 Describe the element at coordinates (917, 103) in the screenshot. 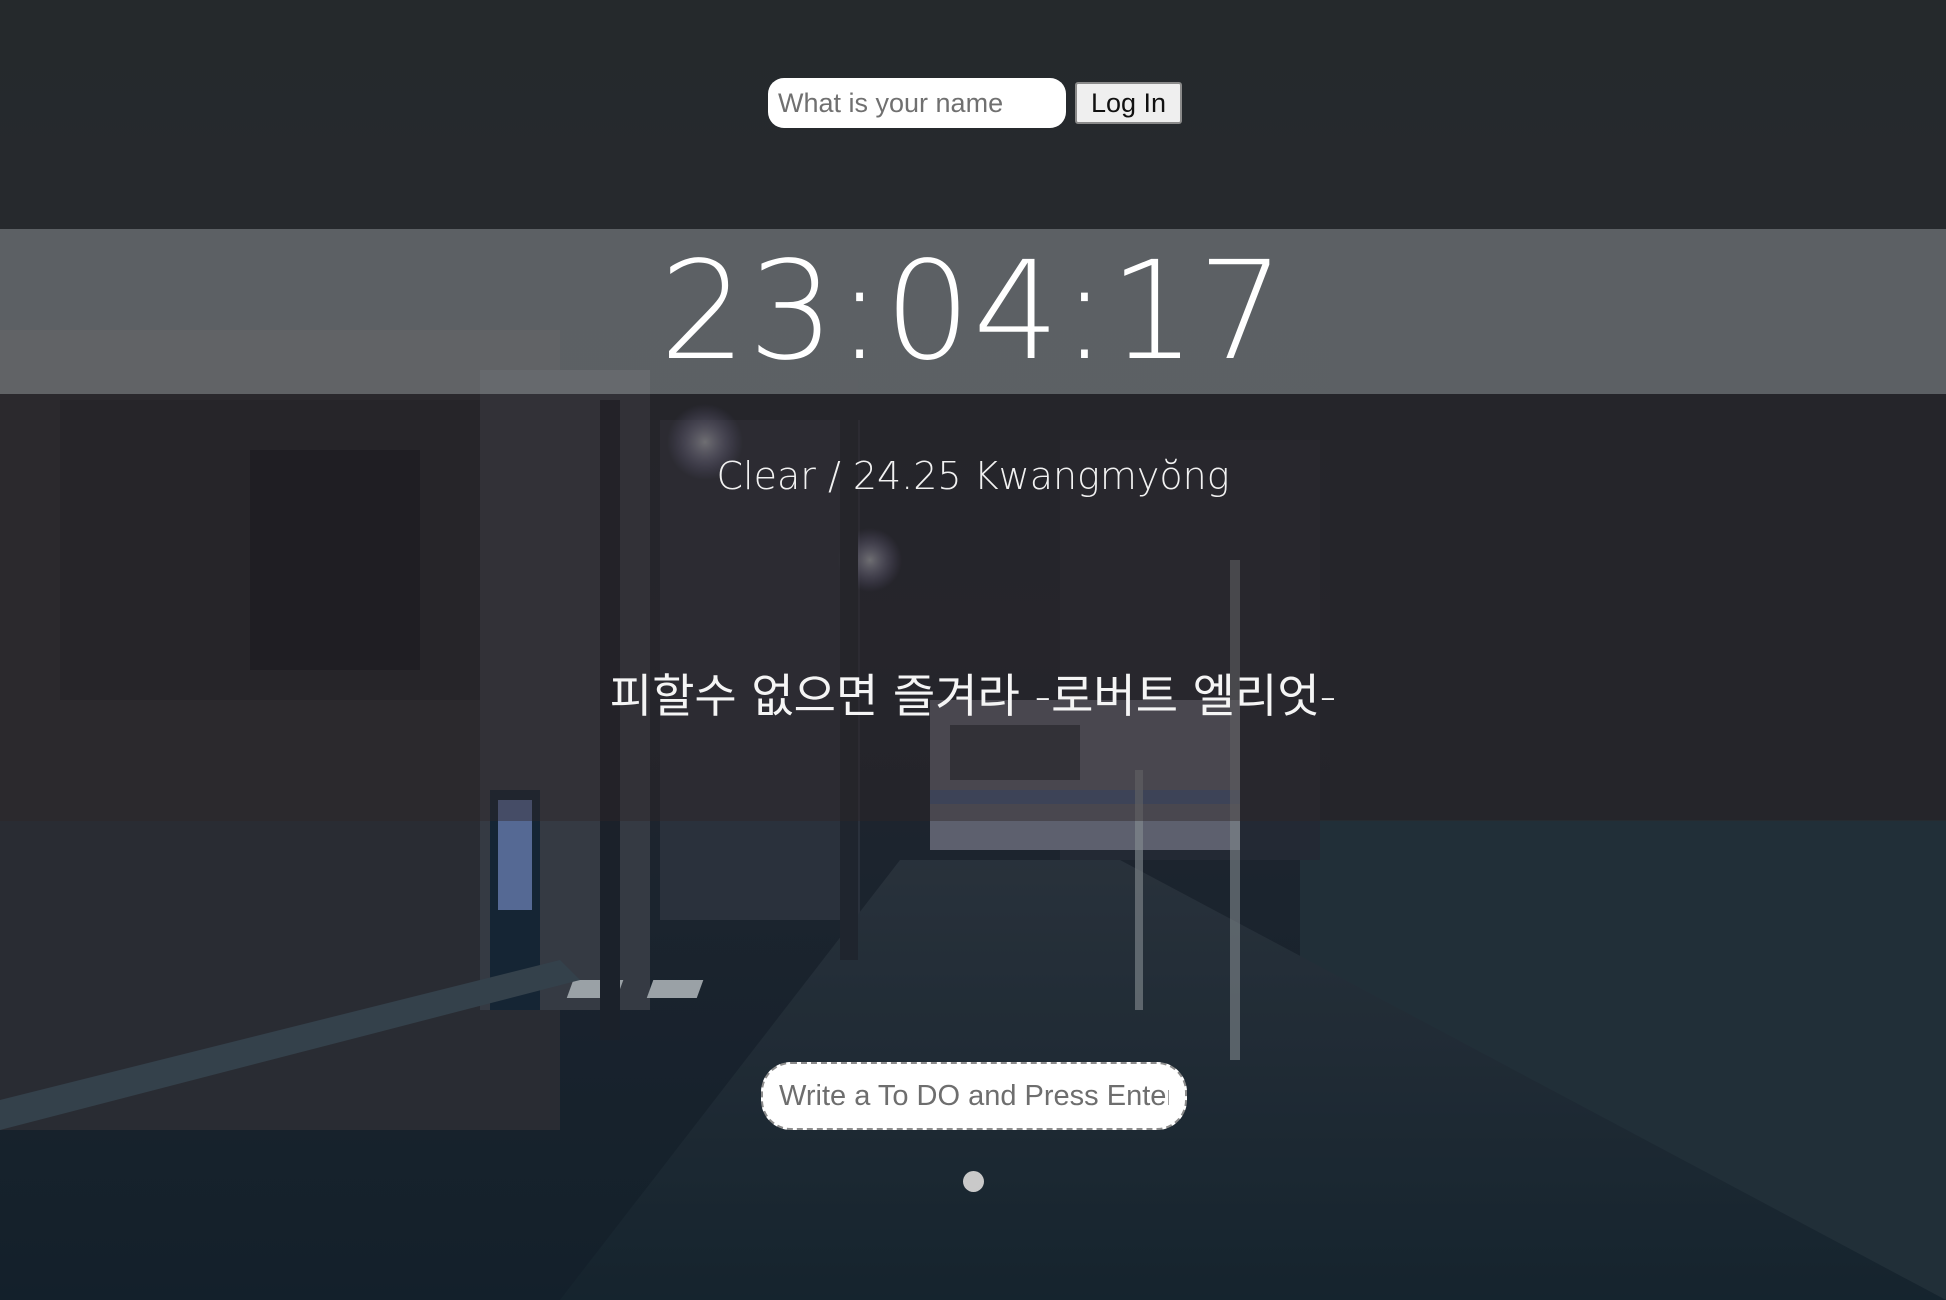

I see `name-input` at that location.